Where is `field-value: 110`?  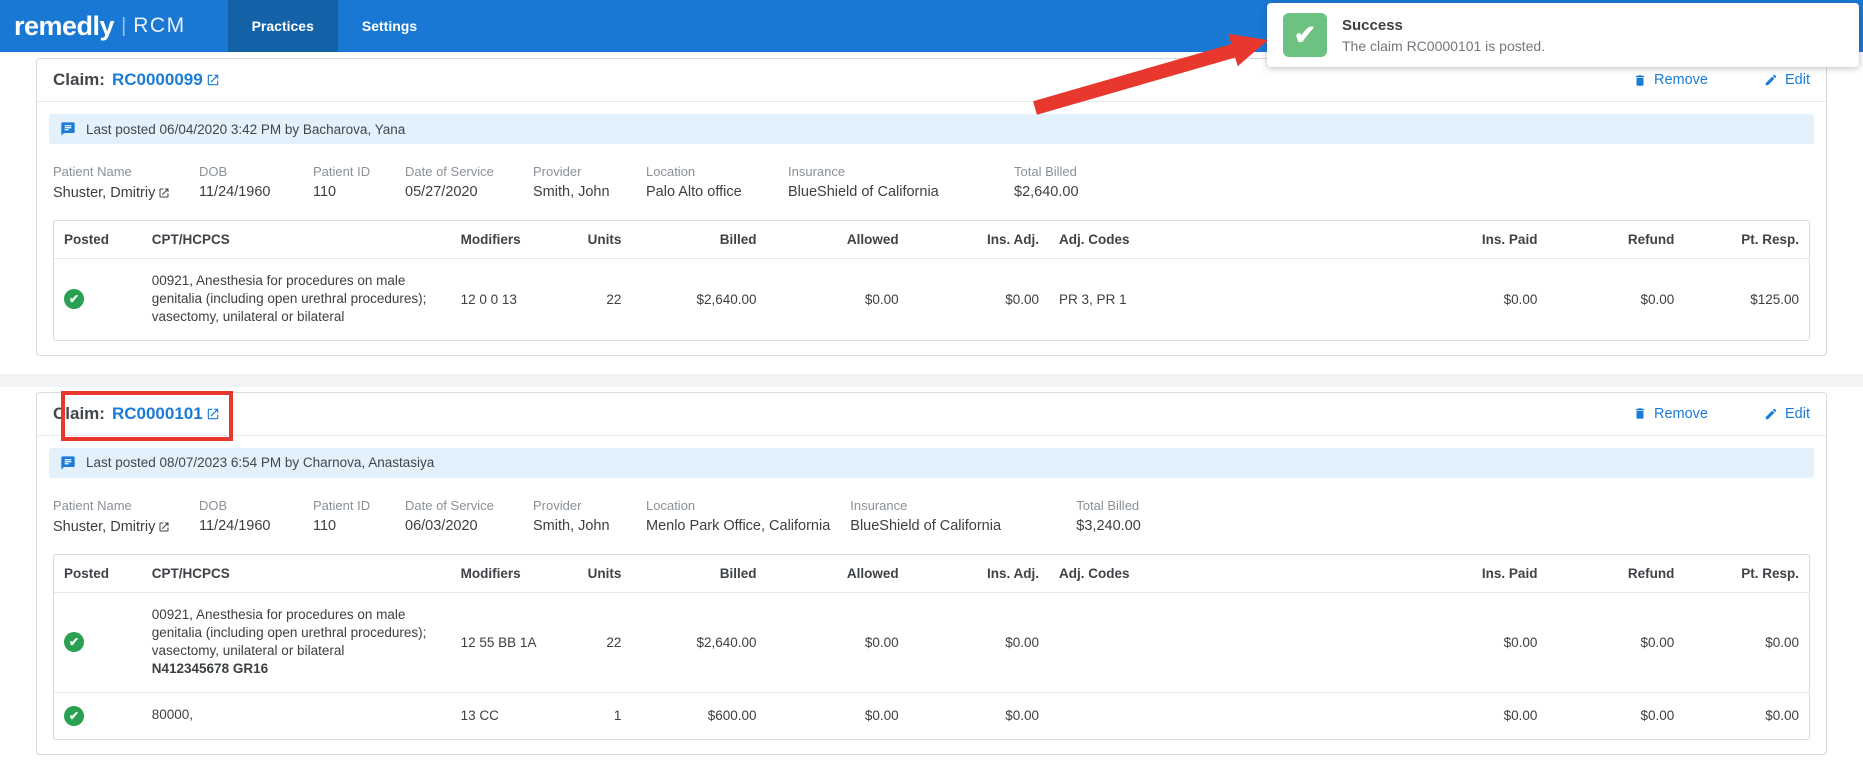 field-value: 110 is located at coordinates (325, 525).